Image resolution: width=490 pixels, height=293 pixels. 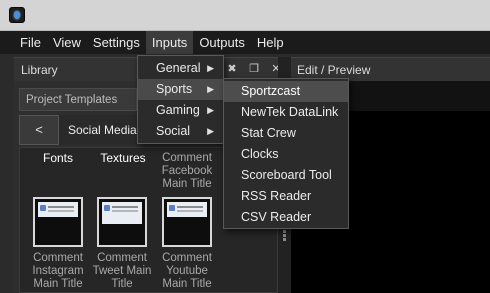 I want to click on menu-item-sports: Sports ▶, so click(x=180, y=89).